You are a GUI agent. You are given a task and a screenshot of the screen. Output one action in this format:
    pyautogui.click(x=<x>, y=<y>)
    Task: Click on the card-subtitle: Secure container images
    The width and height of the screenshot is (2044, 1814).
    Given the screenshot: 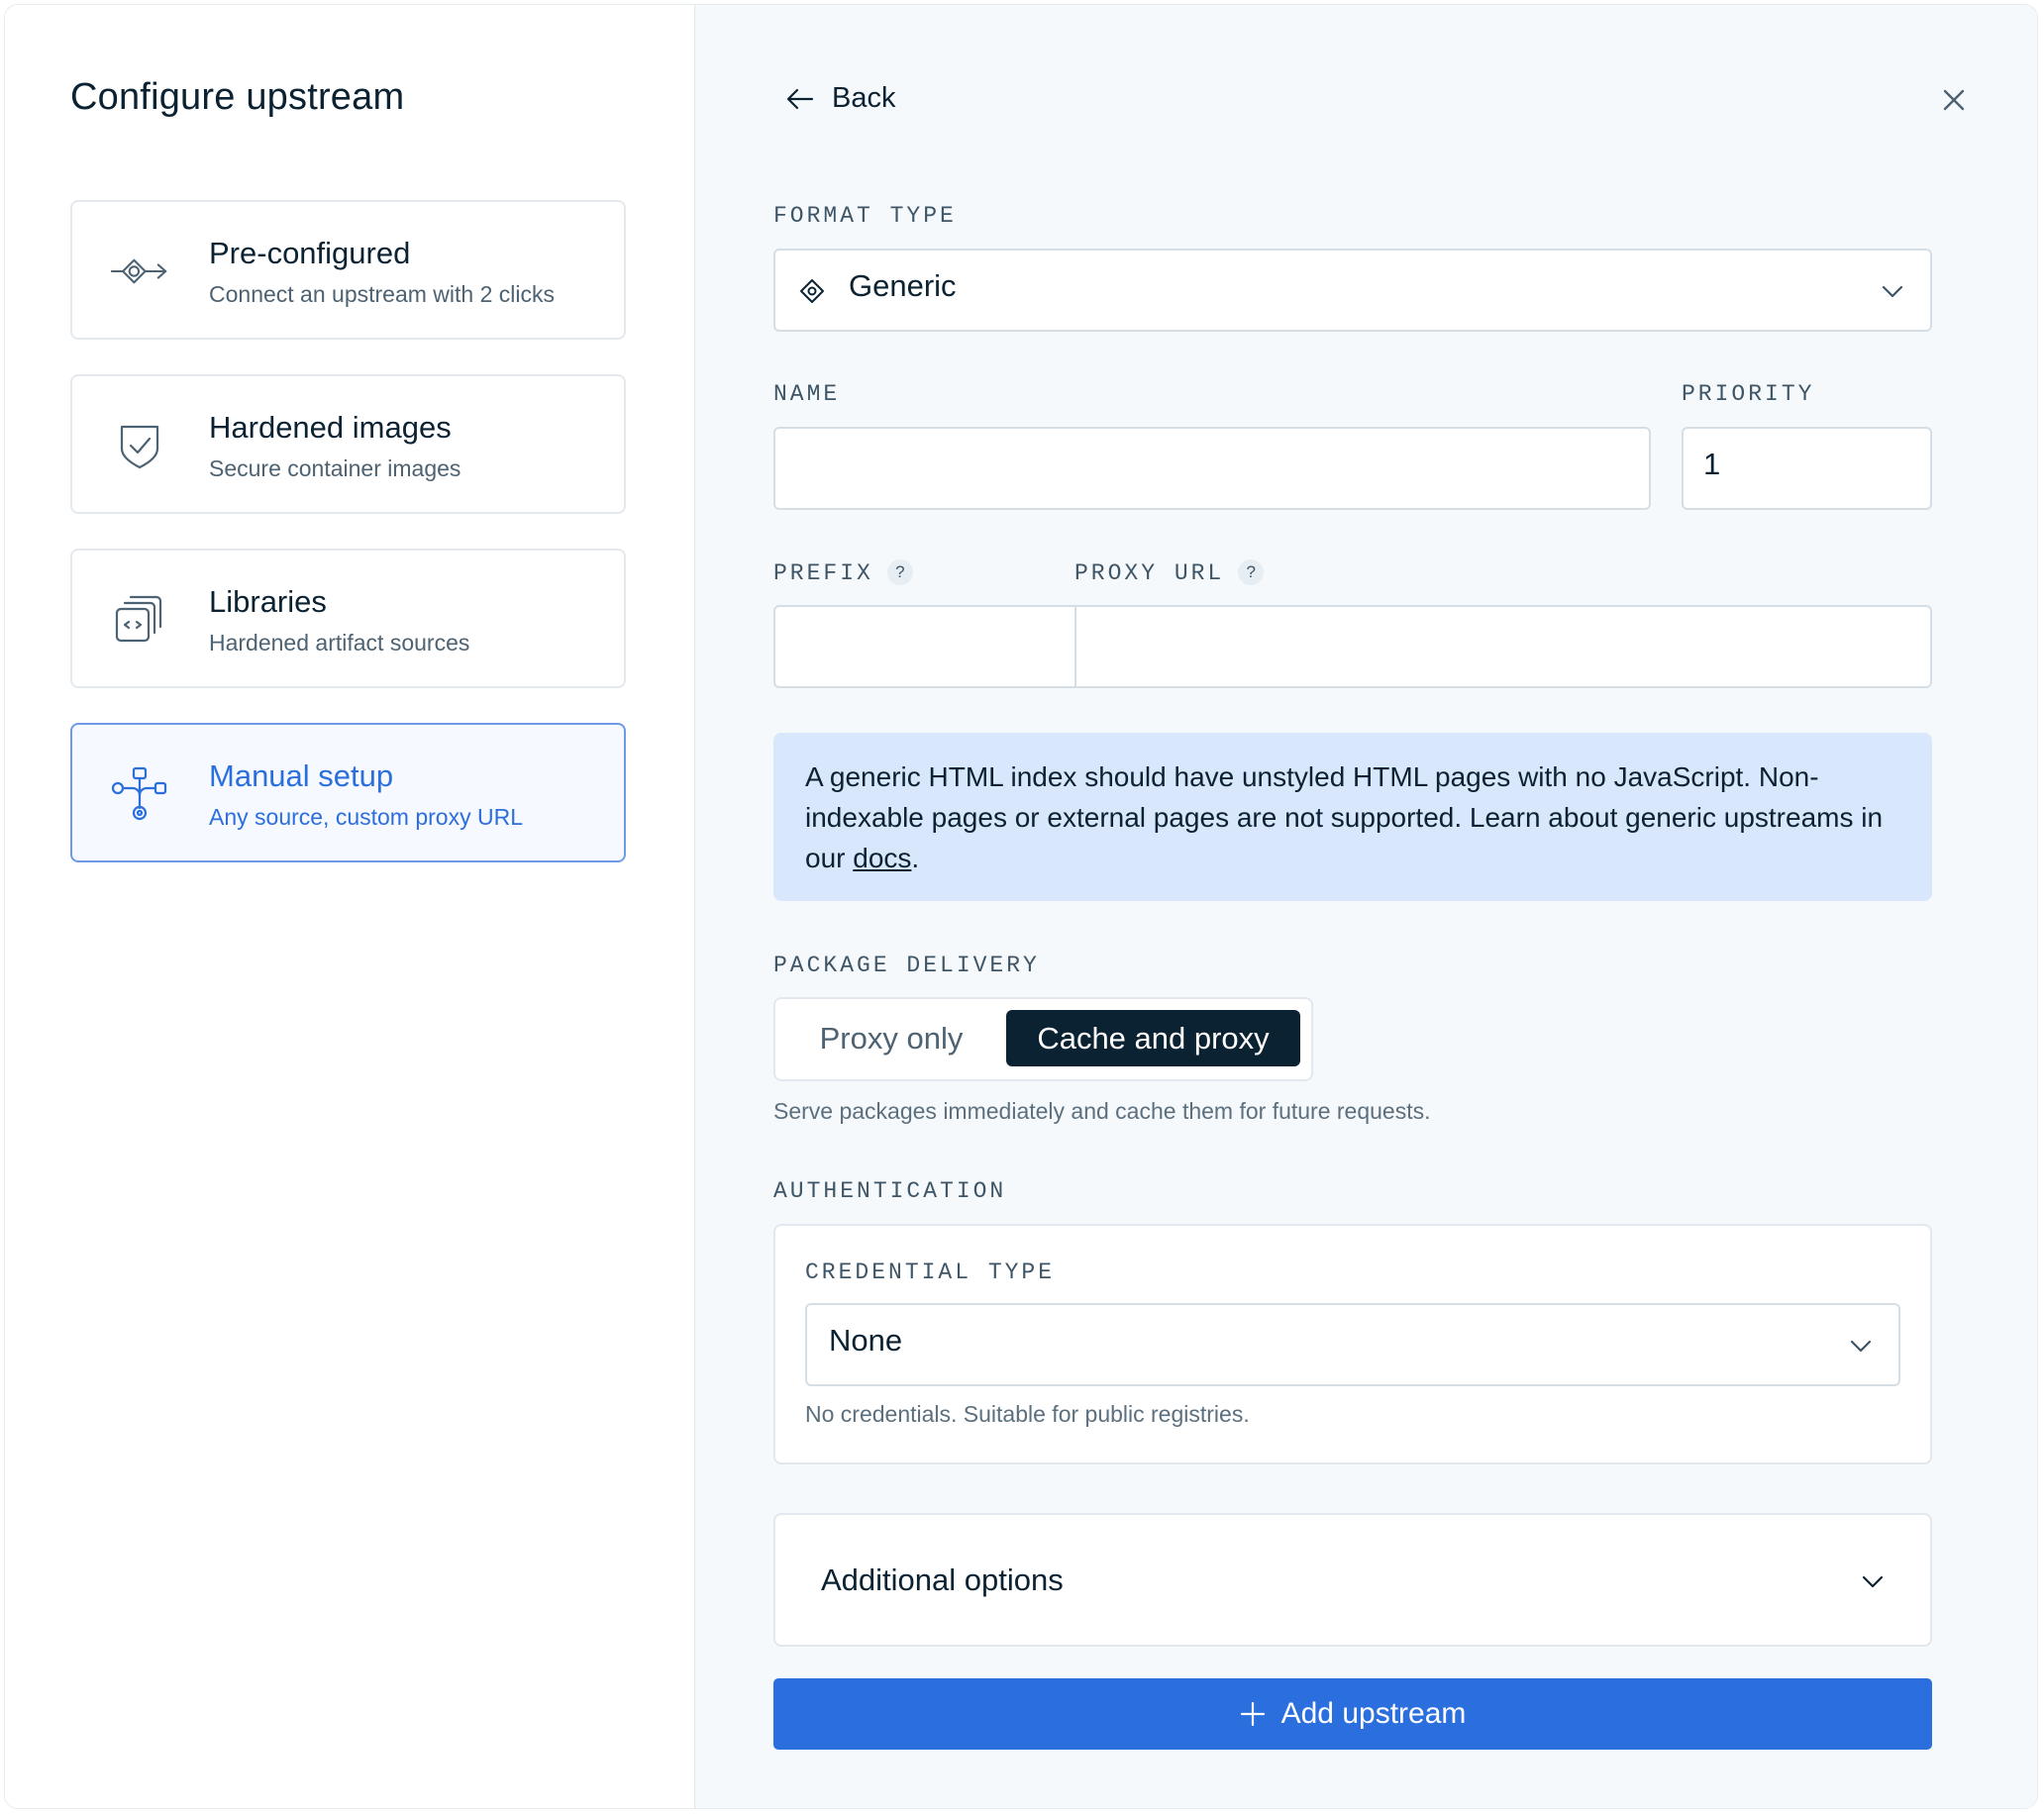 What is the action you would take?
    pyautogui.click(x=335, y=468)
    